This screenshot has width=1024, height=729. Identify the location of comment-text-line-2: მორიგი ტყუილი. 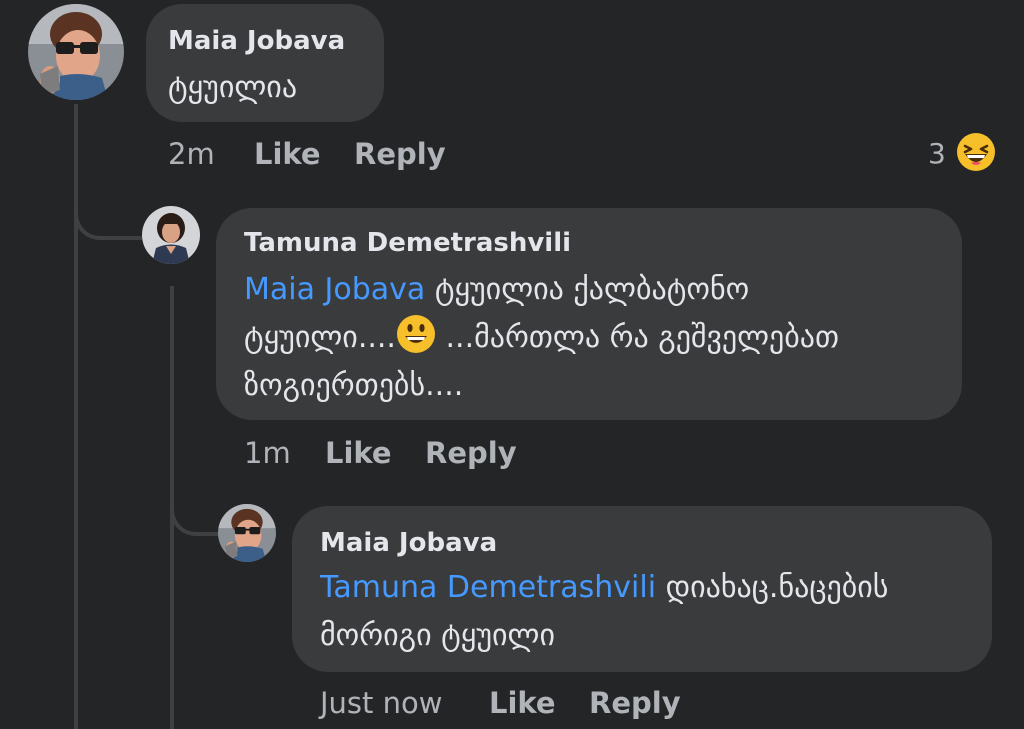
(437, 635).